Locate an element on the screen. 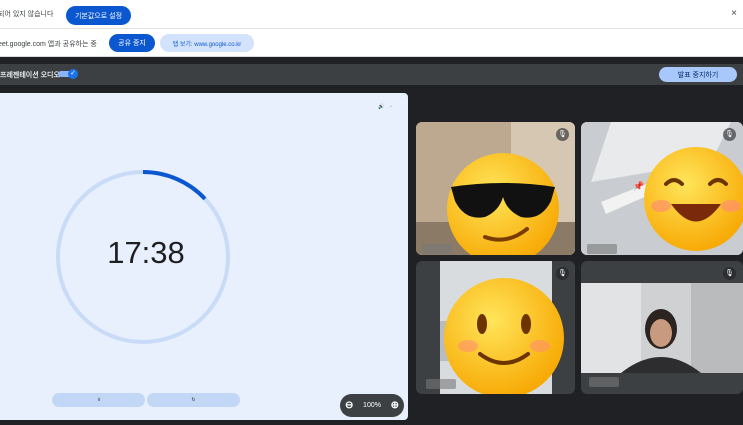  pin-icon: 📌 is located at coordinates (638, 186).